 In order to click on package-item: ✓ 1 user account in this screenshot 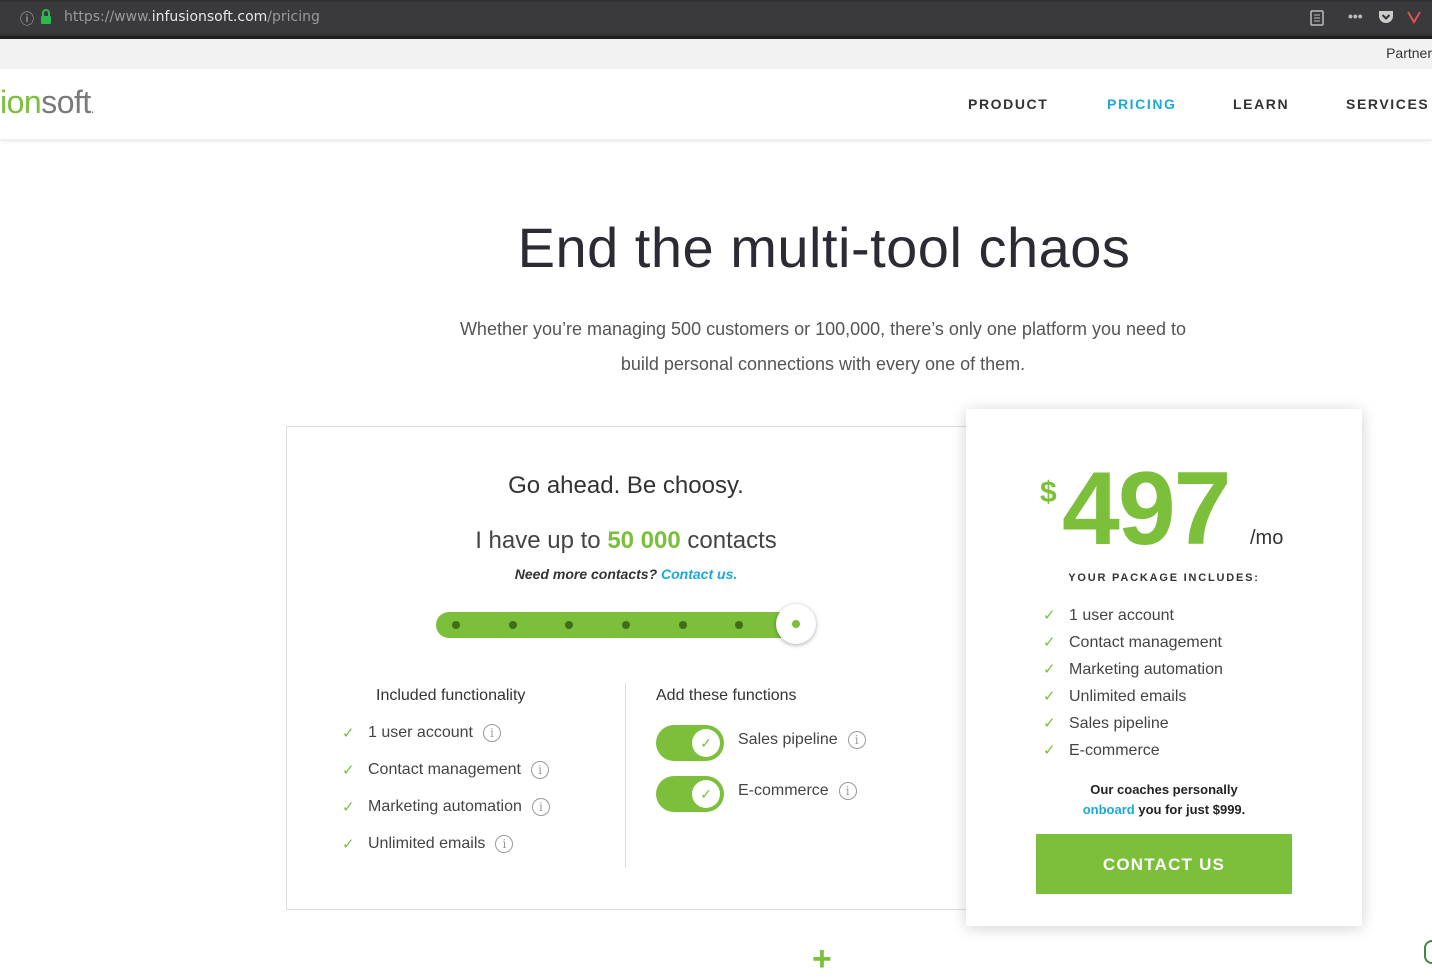, I will do `click(1108, 615)`.